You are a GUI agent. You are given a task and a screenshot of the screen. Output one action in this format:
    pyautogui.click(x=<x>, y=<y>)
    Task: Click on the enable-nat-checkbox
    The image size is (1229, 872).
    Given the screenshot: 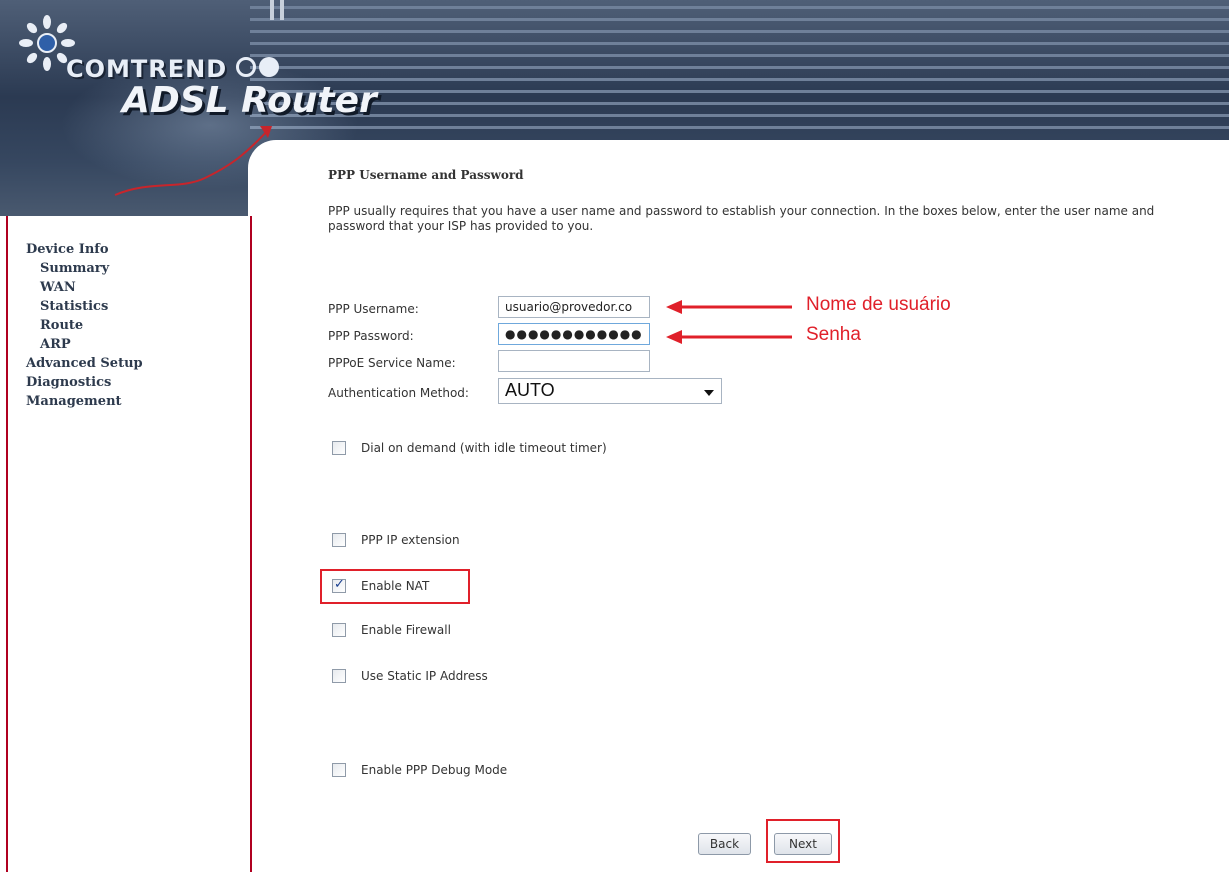 What is the action you would take?
    pyautogui.click(x=339, y=585)
    